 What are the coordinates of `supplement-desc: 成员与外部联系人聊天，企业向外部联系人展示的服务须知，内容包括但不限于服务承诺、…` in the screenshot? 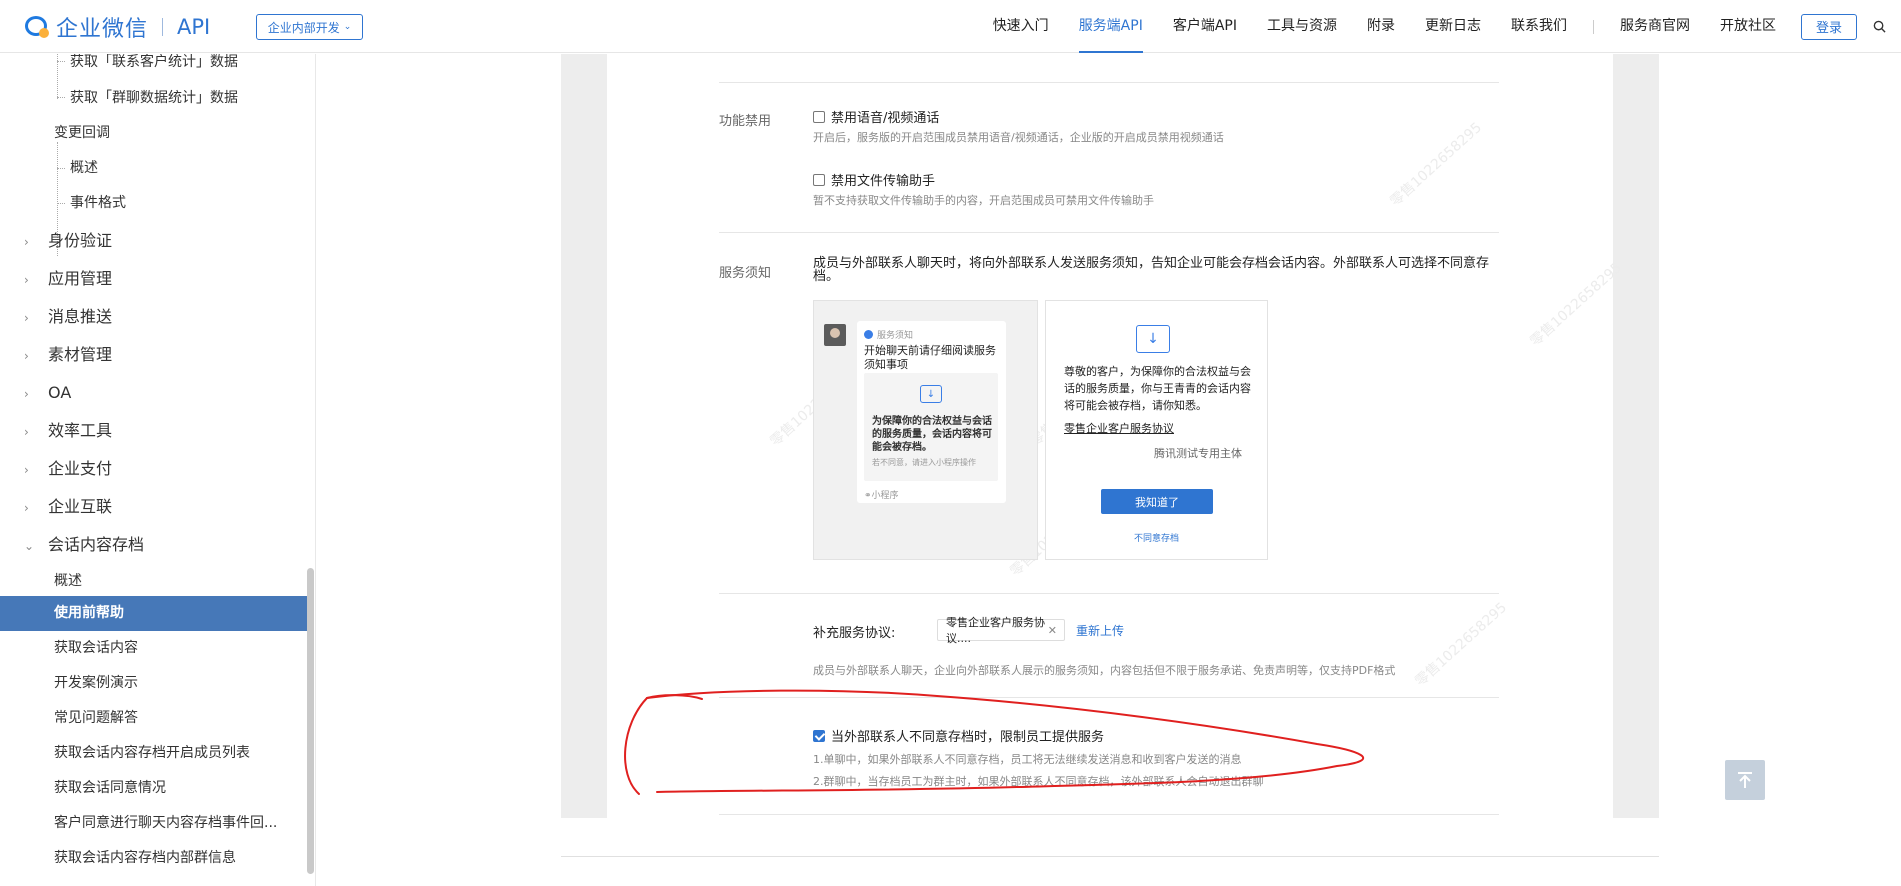 It's located at (1104, 670).